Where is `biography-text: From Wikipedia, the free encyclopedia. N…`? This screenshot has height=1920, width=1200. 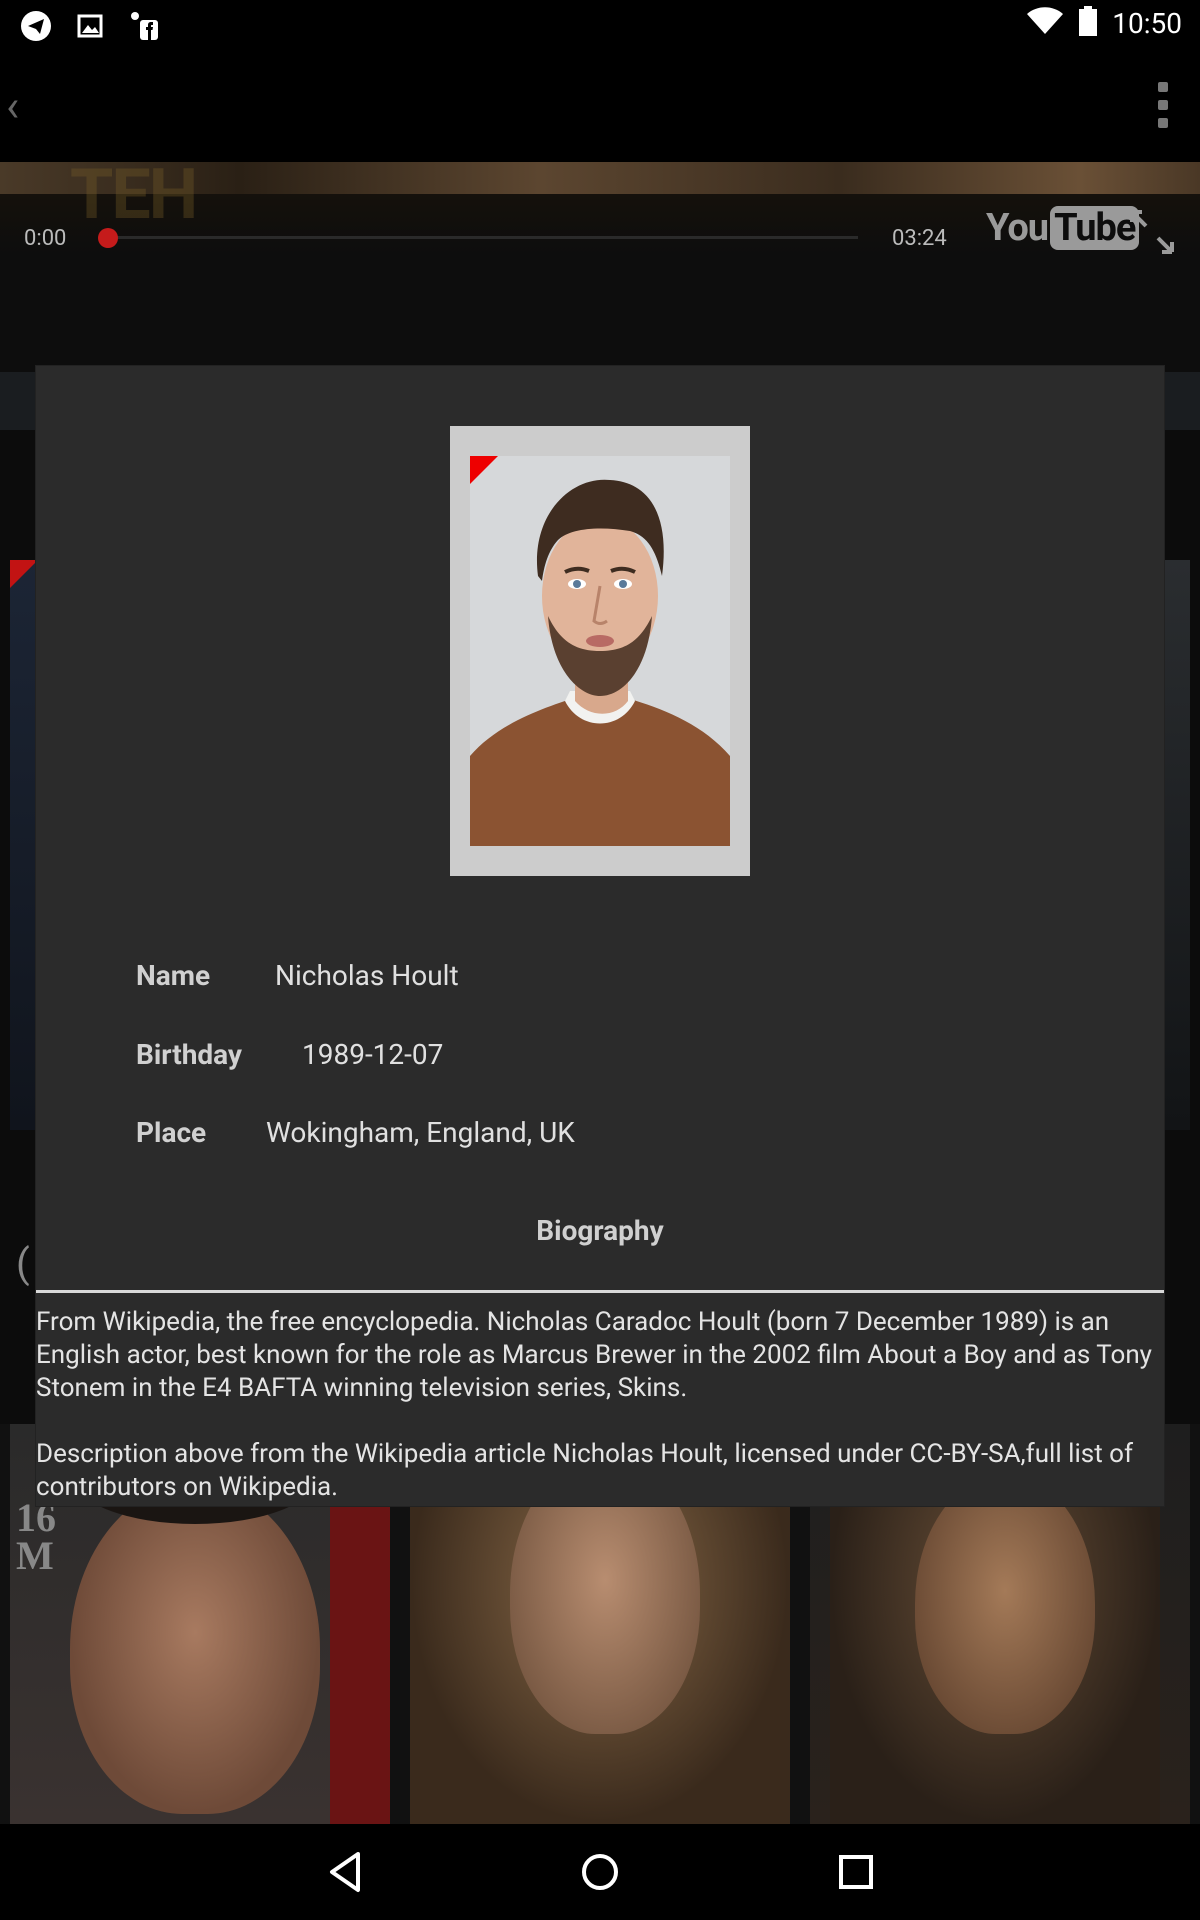 biography-text: From Wikipedia, the free encyclopedia. N… is located at coordinates (600, 1421).